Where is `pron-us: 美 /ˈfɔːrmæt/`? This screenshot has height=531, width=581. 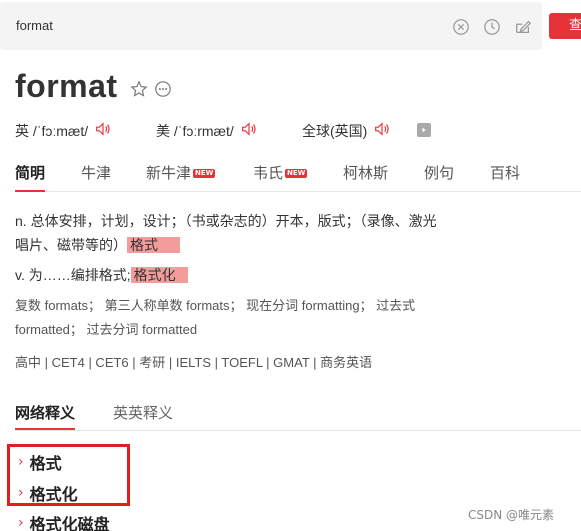
pron-us: 美 /ˈfɔːrmæt/ is located at coordinates (207, 130).